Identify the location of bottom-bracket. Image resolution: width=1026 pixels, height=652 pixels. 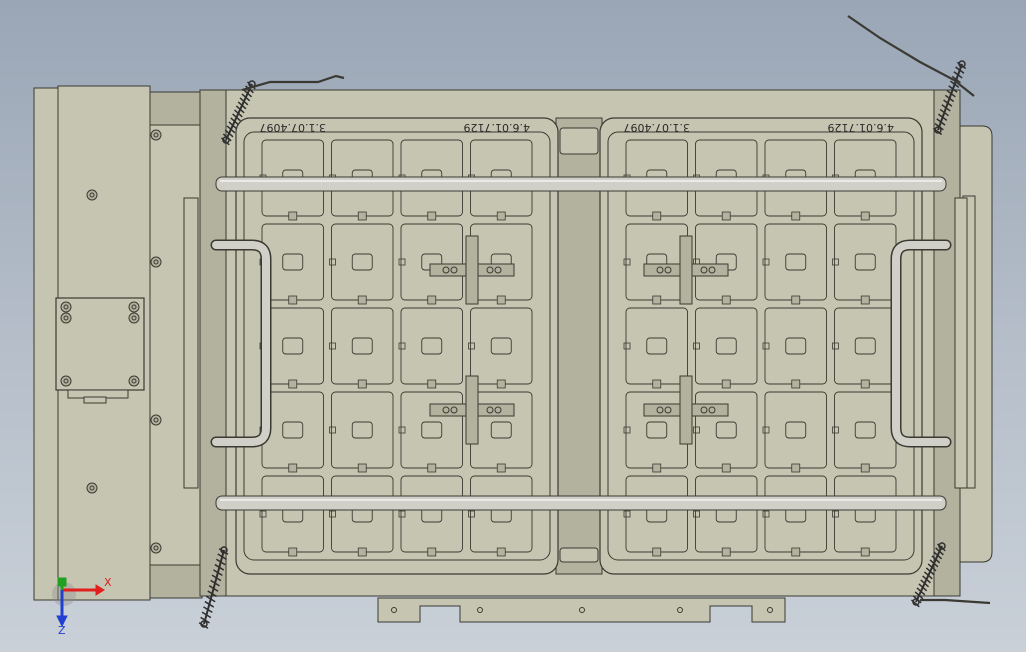
(581, 610).